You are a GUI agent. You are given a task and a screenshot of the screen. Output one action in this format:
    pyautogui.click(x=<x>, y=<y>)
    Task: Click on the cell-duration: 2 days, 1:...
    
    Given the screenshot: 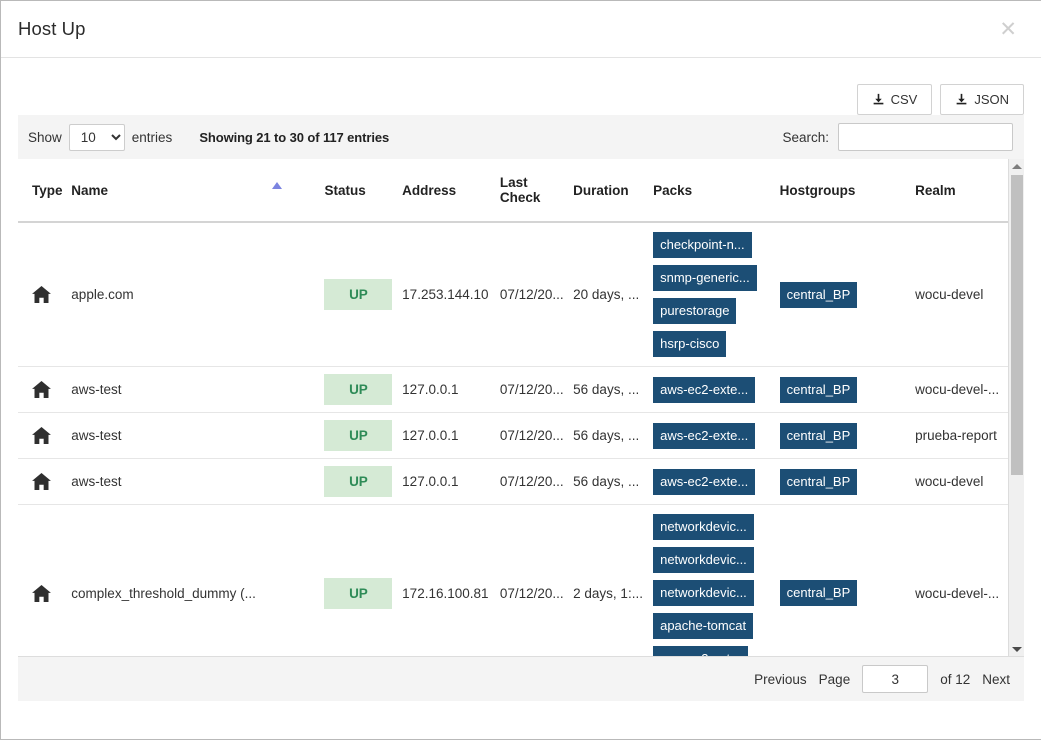 What is the action you would take?
    pyautogui.click(x=613, y=580)
    